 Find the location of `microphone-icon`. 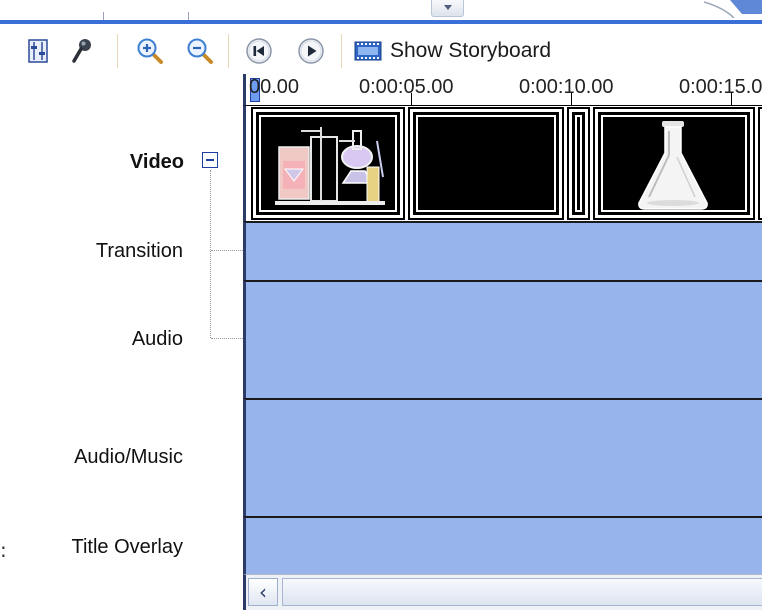

microphone-icon is located at coordinates (81, 51).